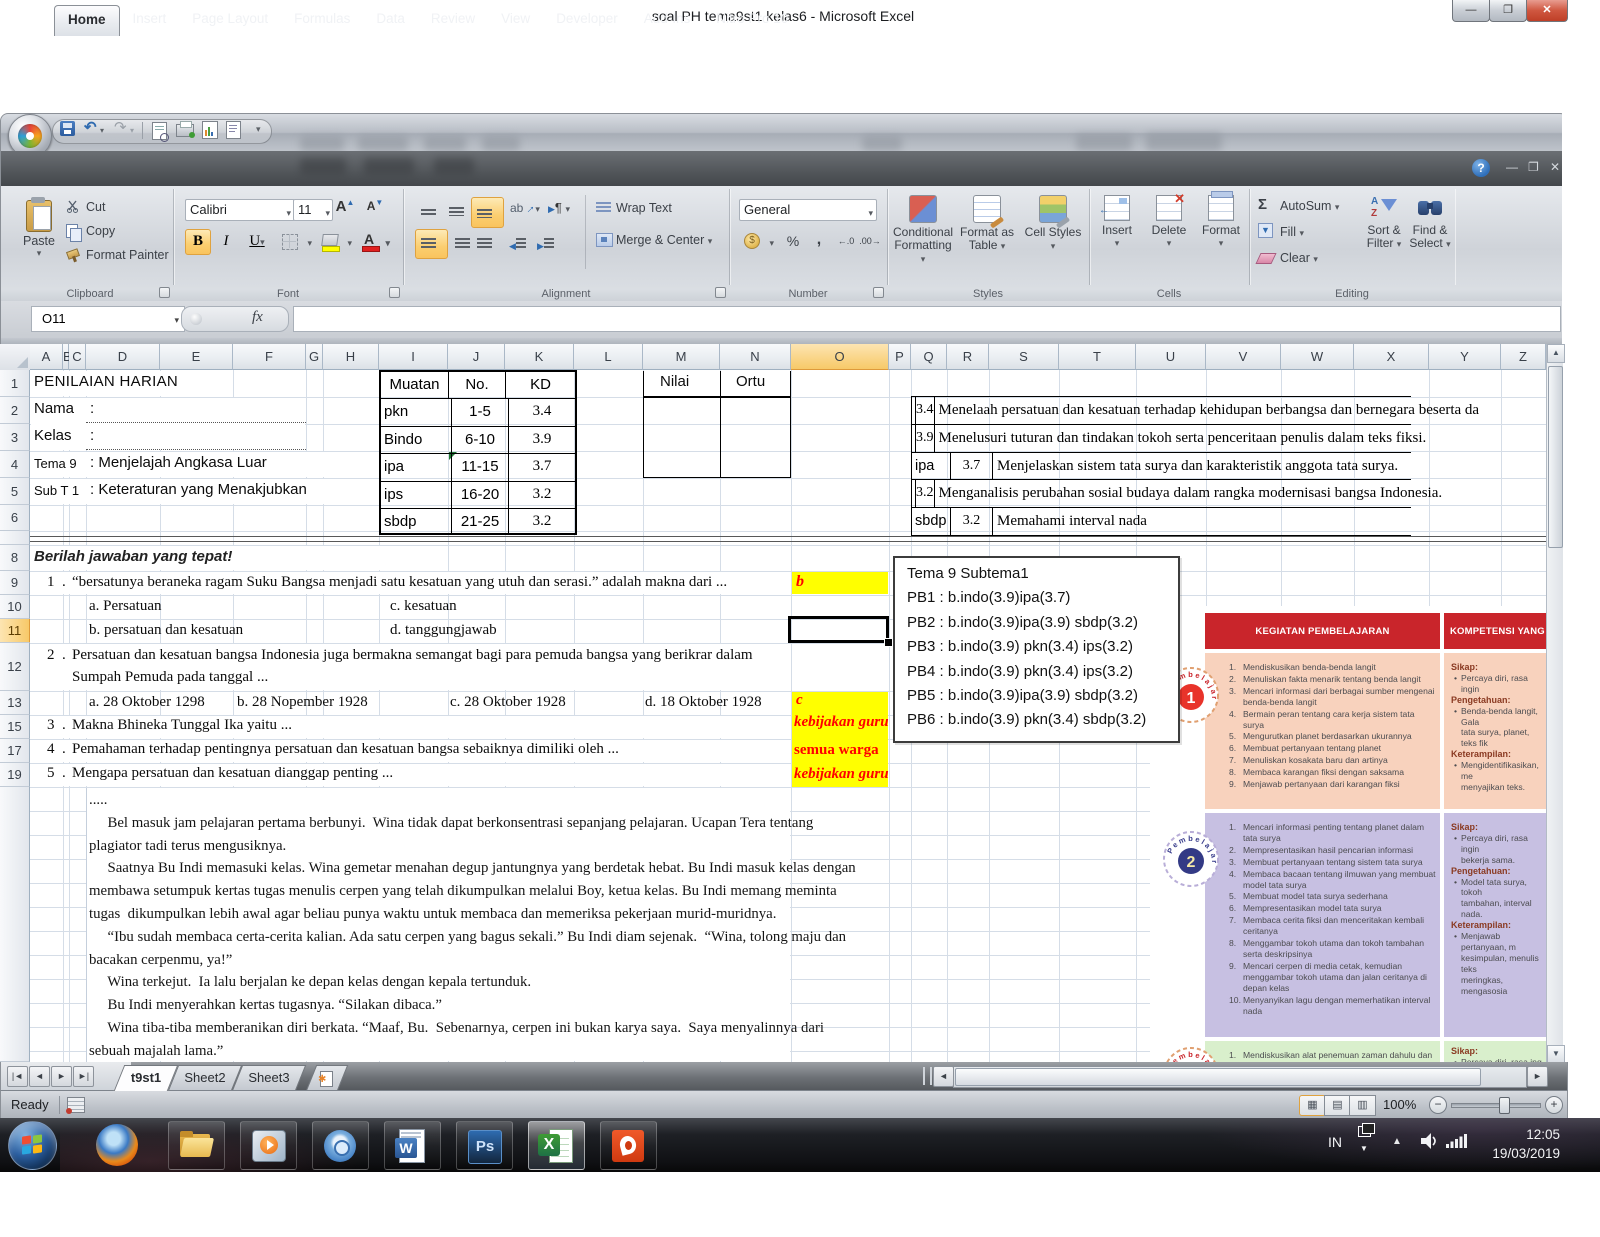 This screenshot has height=1237, width=1600. What do you see at coordinates (327, 1078) in the screenshot?
I see `insert-worksheet-tab: ✱` at bounding box center [327, 1078].